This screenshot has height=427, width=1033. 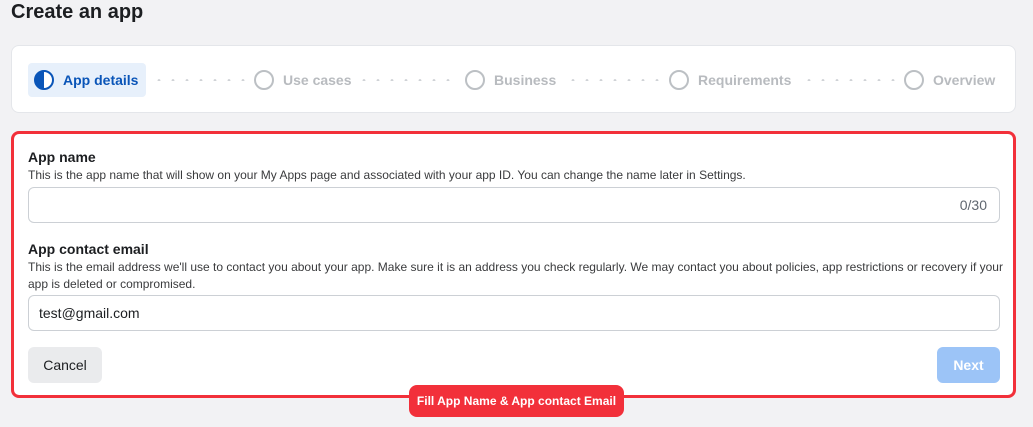 What do you see at coordinates (65, 365) in the screenshot?
I see `cancel-button: Cancel` at bounding box center [65, 365].